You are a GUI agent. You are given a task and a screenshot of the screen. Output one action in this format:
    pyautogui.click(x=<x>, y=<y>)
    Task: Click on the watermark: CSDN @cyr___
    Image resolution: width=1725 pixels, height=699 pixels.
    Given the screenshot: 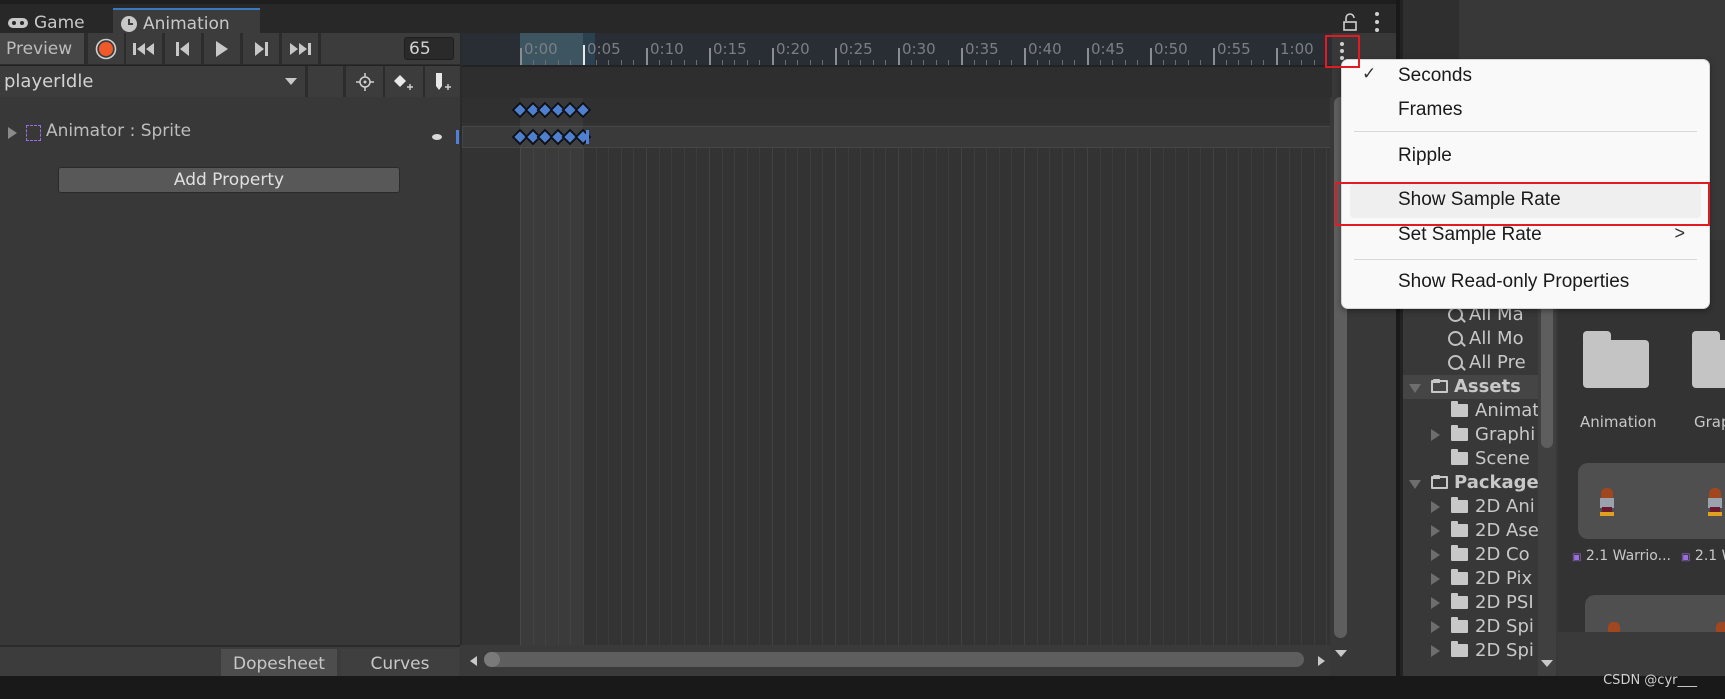 What is the action you would take?
    pyautogui.click(x=1650, y=680)
    